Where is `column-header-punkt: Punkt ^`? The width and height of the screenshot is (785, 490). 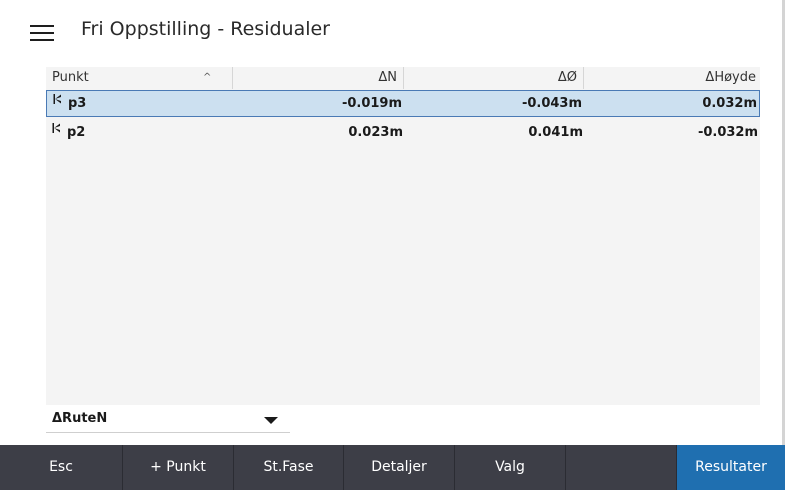 column-header-punkt: Punkt ^ is located at coordinates (139, 78).